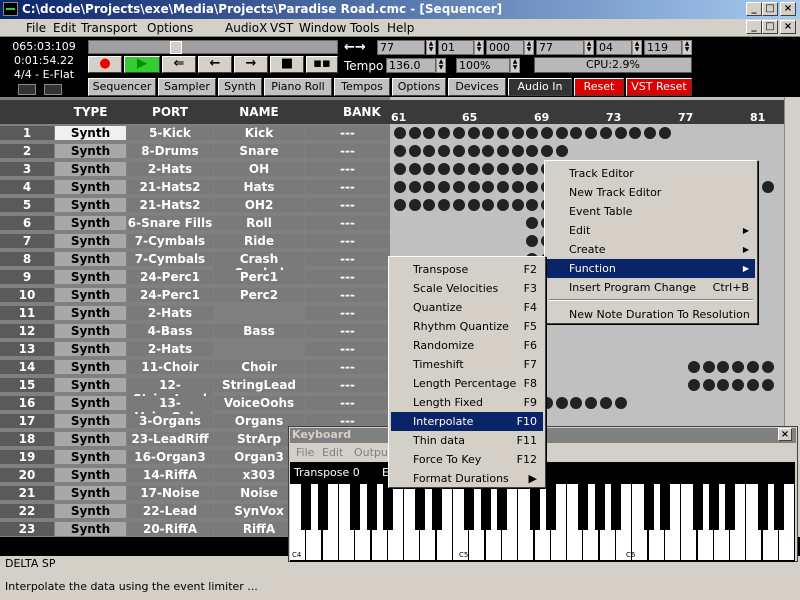  Describe the element at coordinates (659, 87) in the screenshot. I see `vst-reset-button: VST Reset` at that location.